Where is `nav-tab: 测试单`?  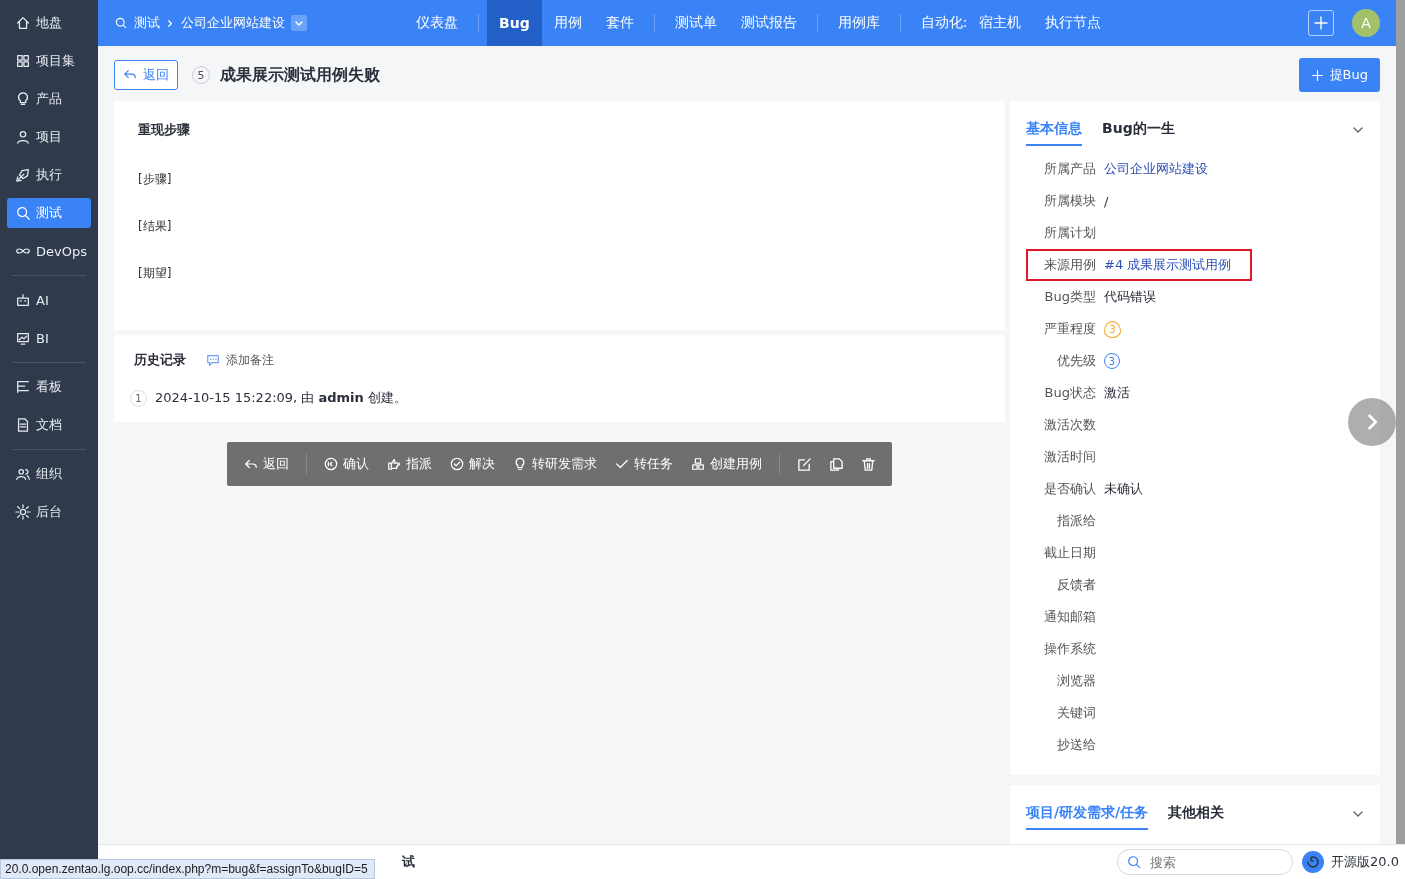 nav-tab: 测试单 is located at coordinates (695, 23).